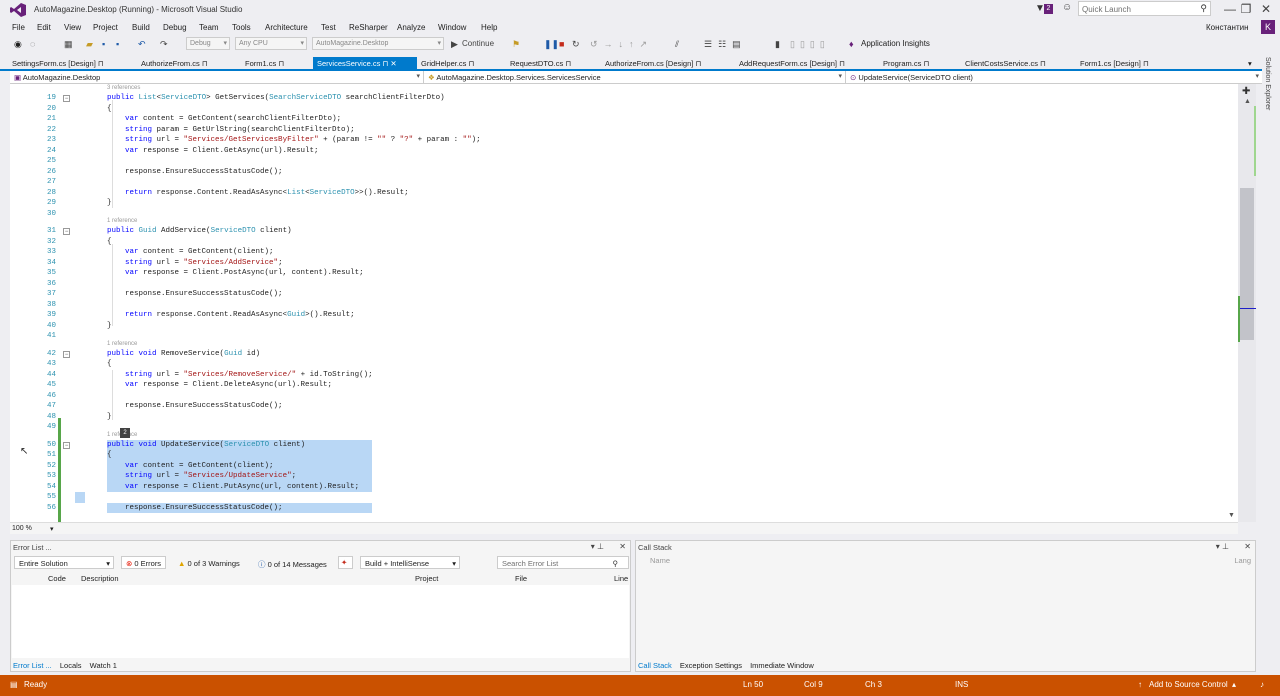  Describe the element at coordinates (144, 562) in the screenshot. I see `errors-filter-button: ⊗ 0 Errors` at that location.